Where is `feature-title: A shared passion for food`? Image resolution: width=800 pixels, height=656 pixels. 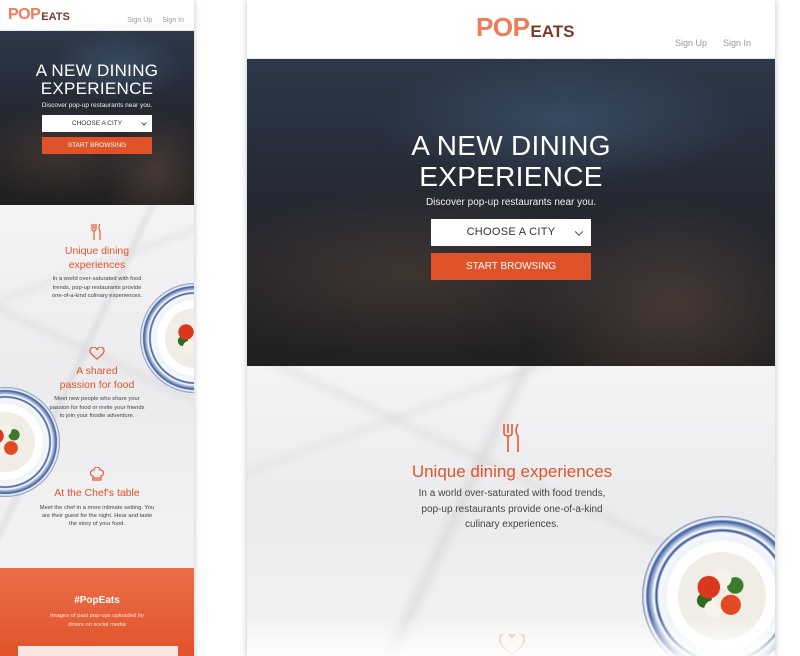
feature-title: A shared passion for food is located at coordinates (97, 378).